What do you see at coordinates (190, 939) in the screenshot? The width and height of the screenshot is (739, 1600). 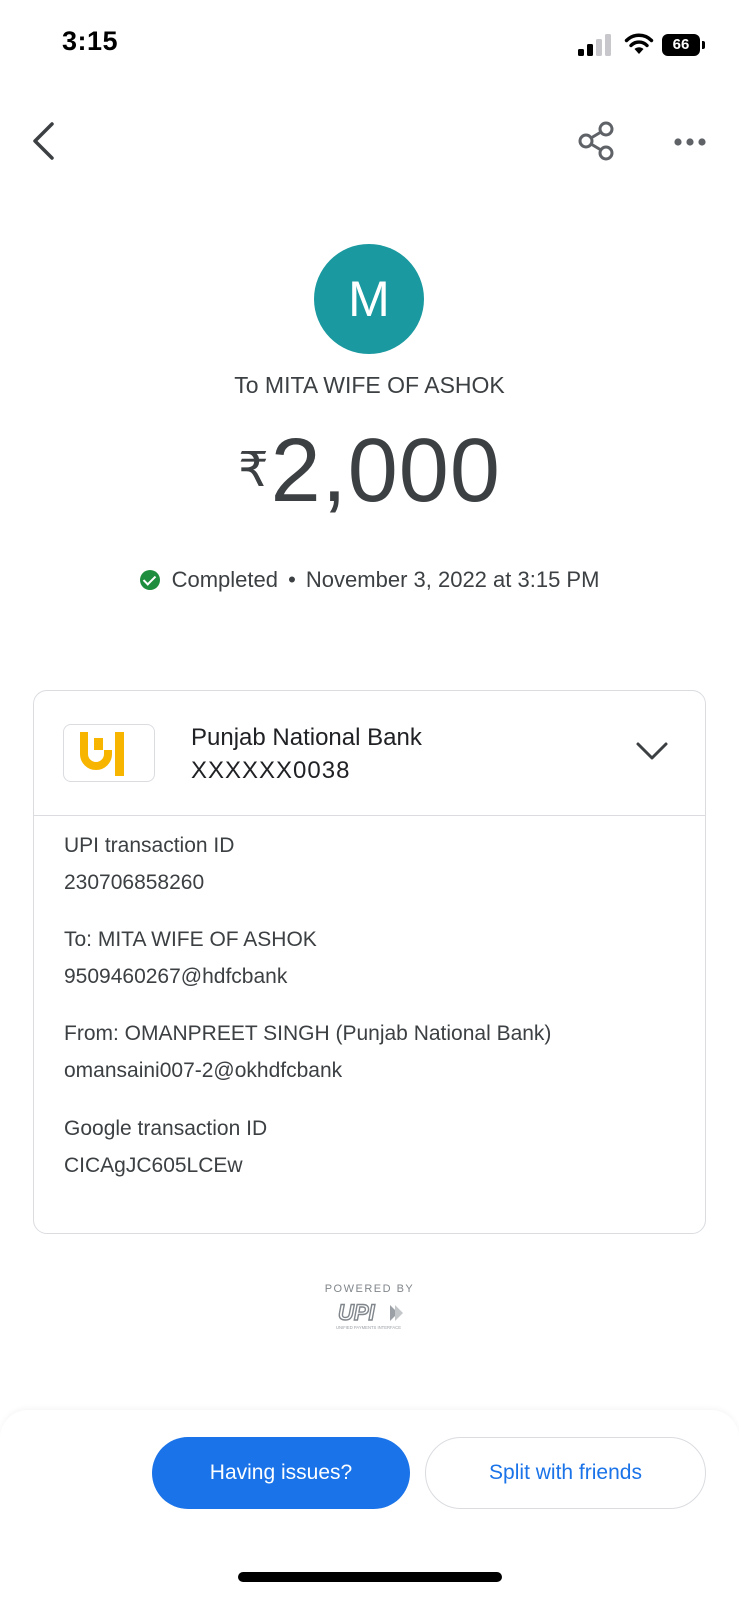 I see `recipient-label: To: MITA WIFE OF ASHOK` at bounding box center [190, 939].